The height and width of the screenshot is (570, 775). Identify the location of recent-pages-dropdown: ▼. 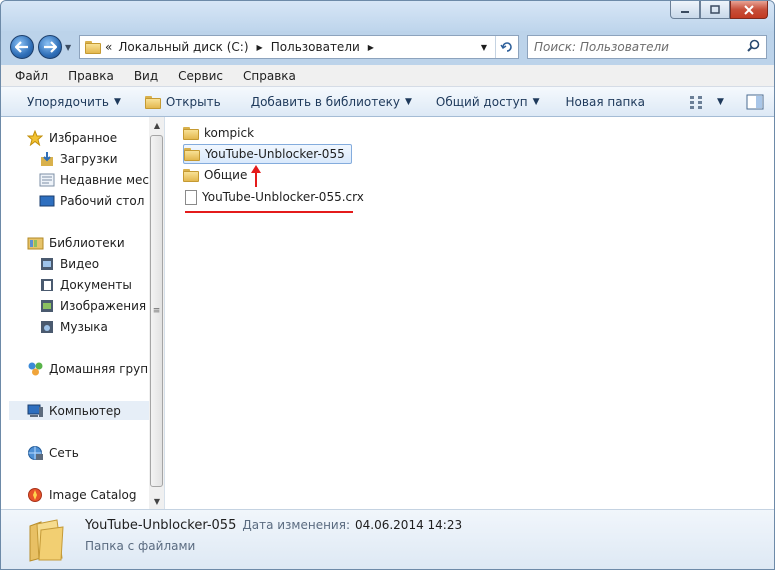
(68, 47).